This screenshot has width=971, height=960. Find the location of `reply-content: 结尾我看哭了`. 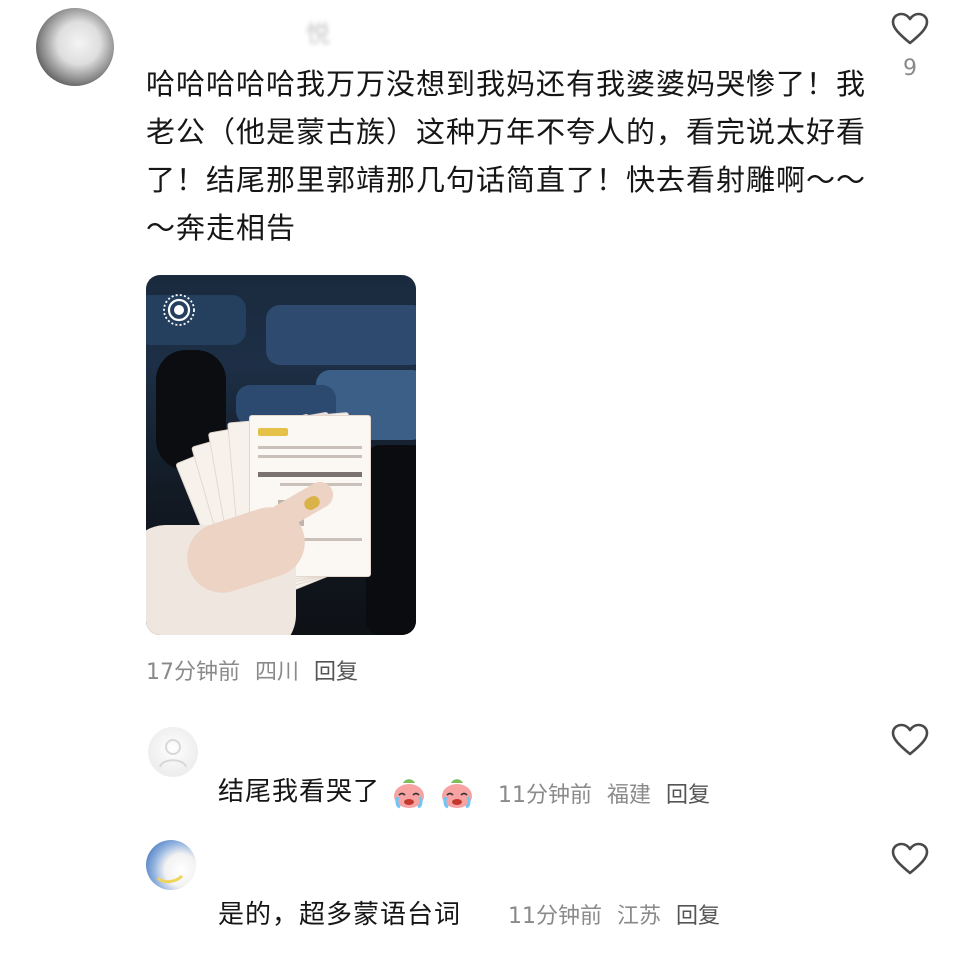

reply-content: 结尾我看哭了 is located at coordinates (346, 791).